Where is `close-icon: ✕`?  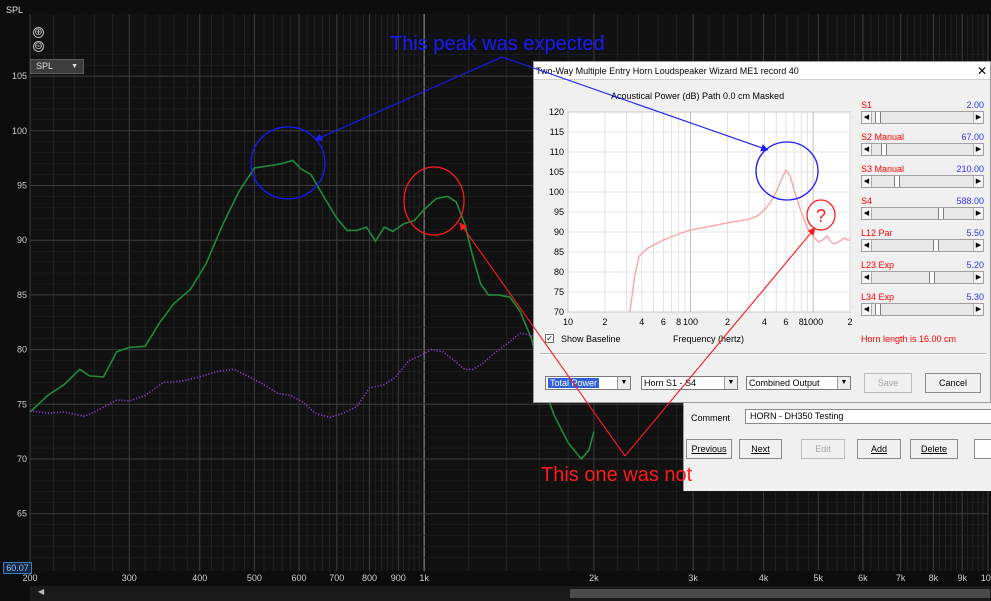 close-icon: ✕ is located at coordinates (982, 71).